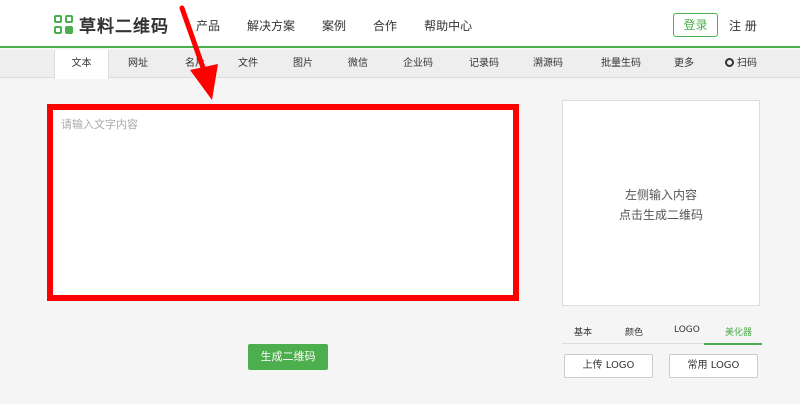  What do you see at coordinates (548, 64) in the screenshot?
I see `tab-trace: 溯源码` at bounding box center [548, 64].